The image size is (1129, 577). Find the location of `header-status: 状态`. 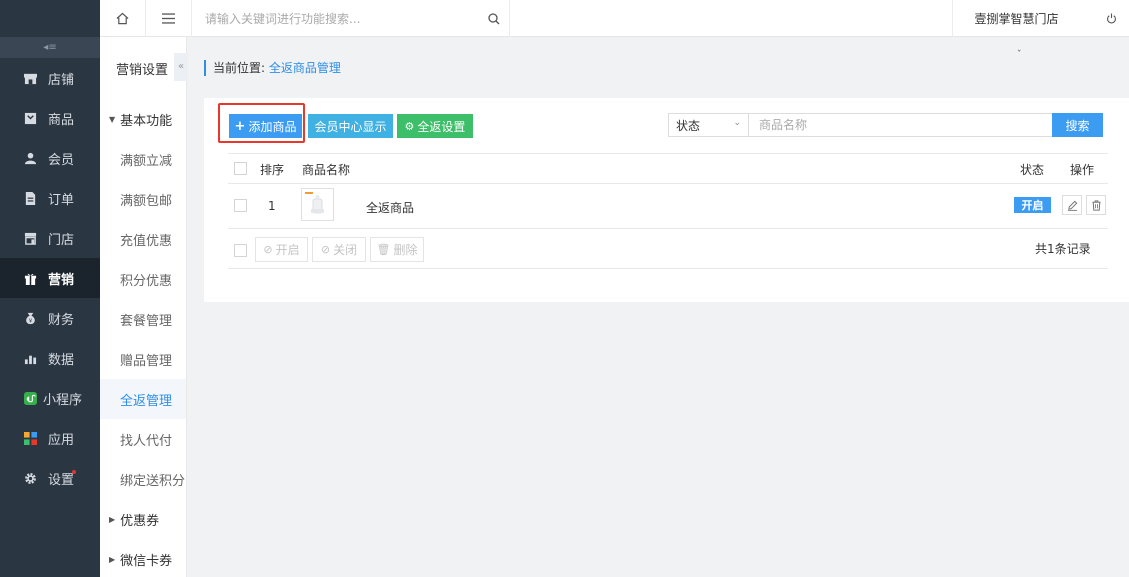

header-status: 状态 is located at coordinates (1032, 170).